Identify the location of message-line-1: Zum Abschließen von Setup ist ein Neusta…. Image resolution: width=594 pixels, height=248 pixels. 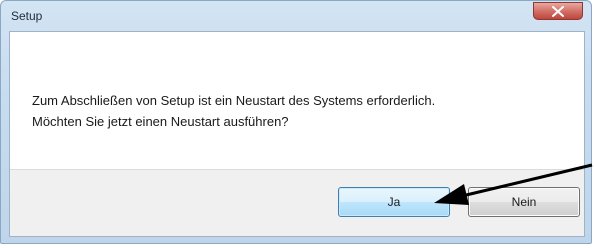
(234, 100).